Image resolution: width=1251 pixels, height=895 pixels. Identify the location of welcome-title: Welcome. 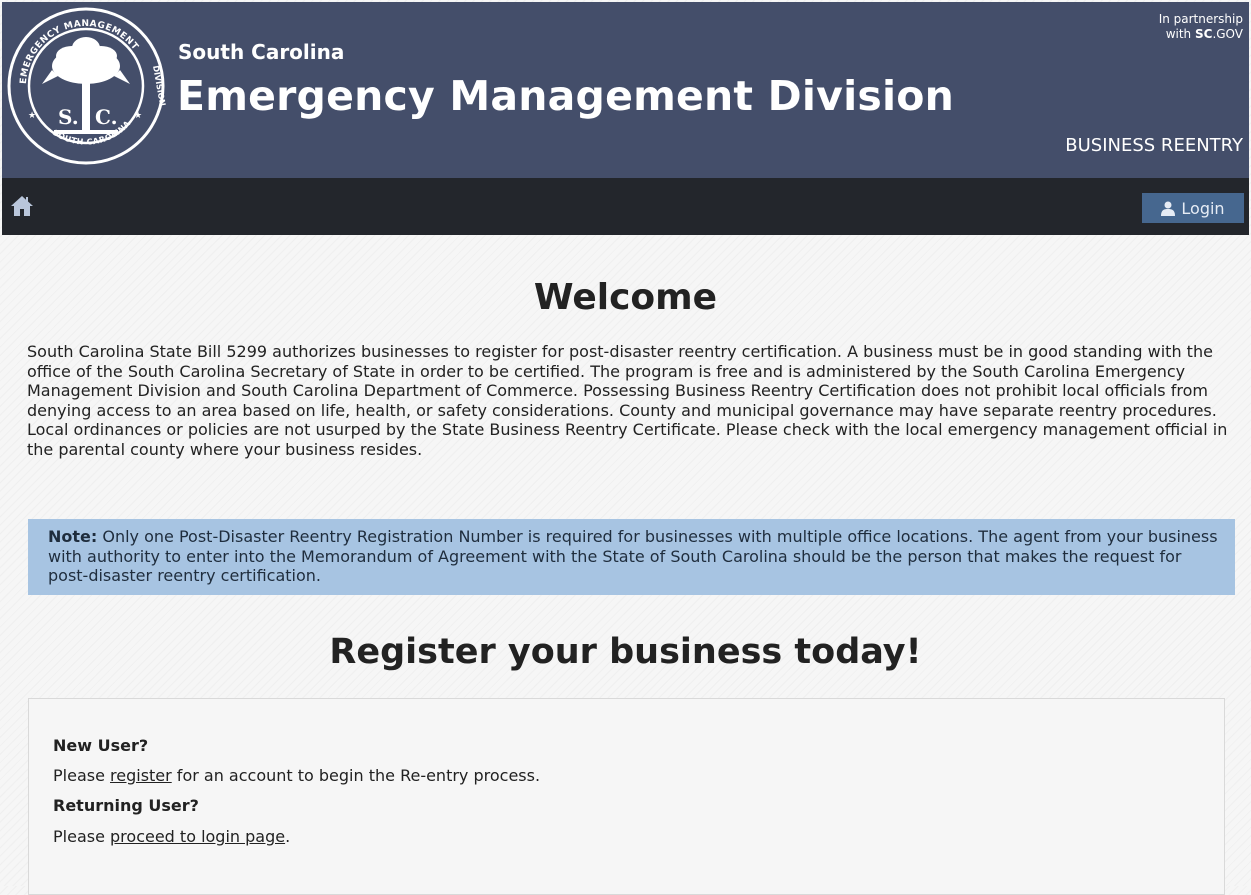
(625, 297).